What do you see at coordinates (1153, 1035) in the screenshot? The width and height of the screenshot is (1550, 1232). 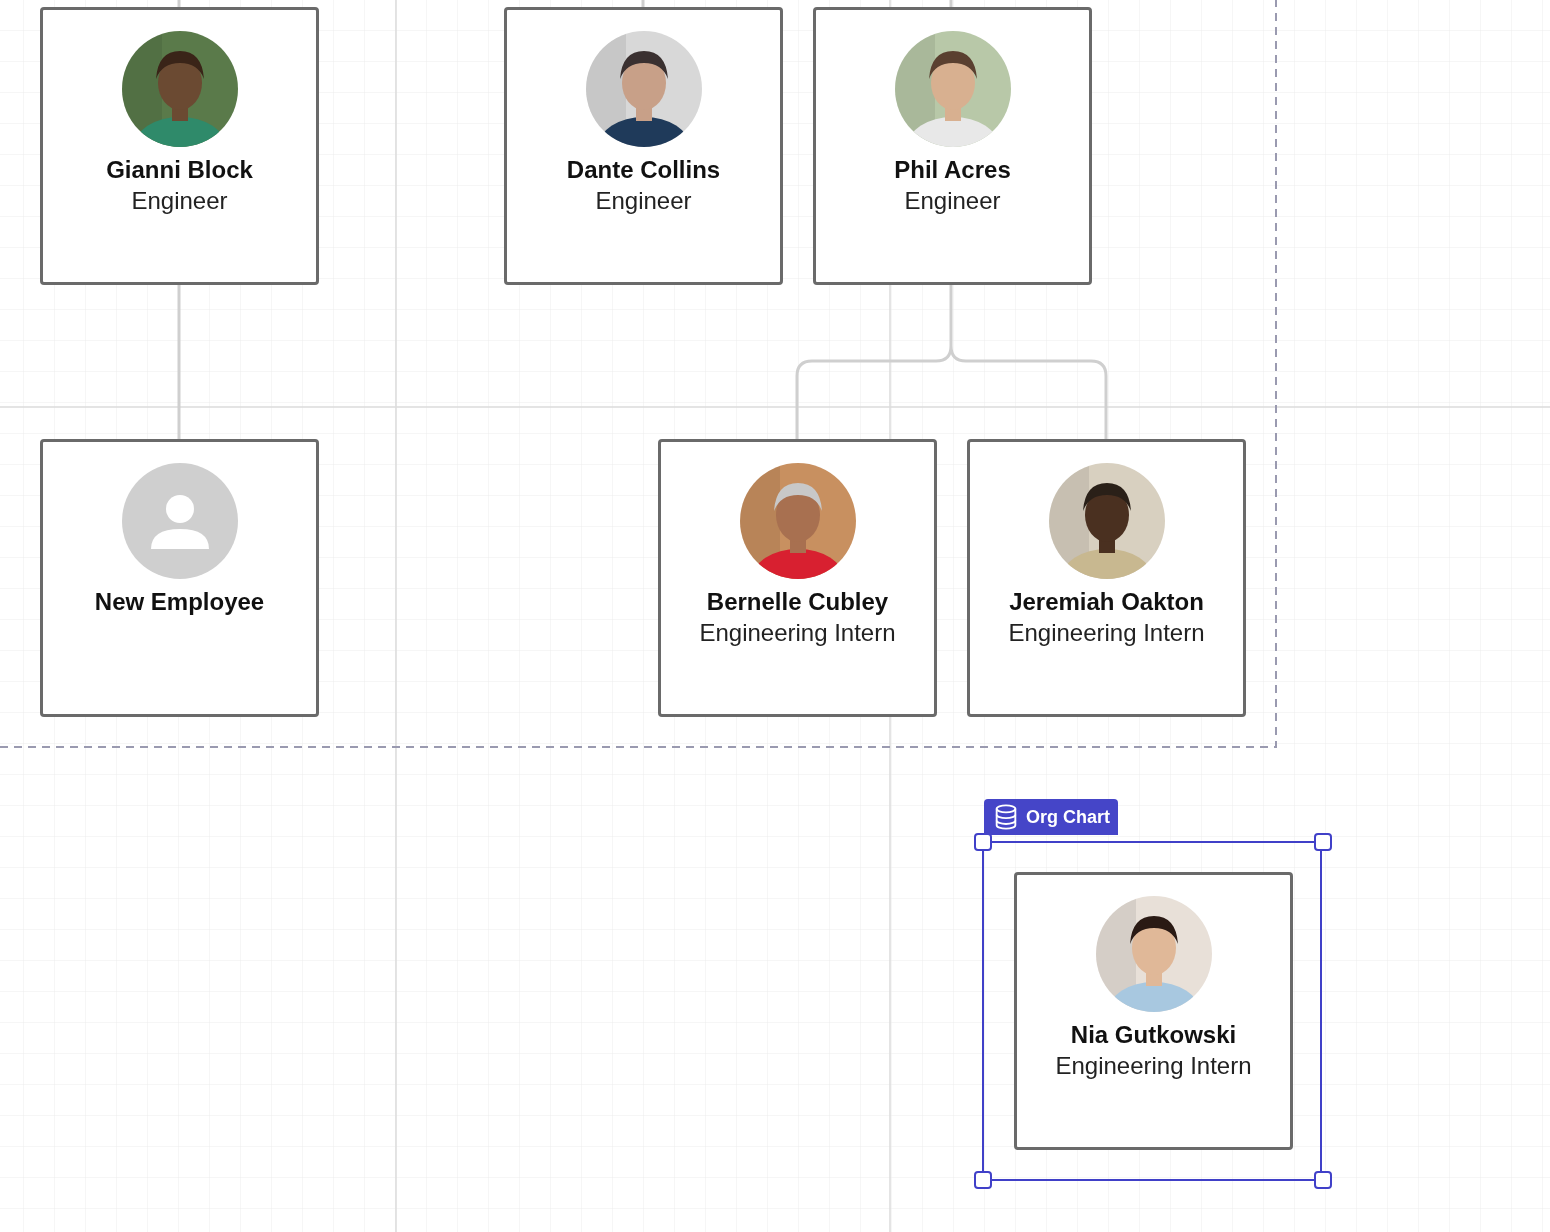 I see `employee-name: Nia Gutkowski` at bounding box center [1153, 1035].